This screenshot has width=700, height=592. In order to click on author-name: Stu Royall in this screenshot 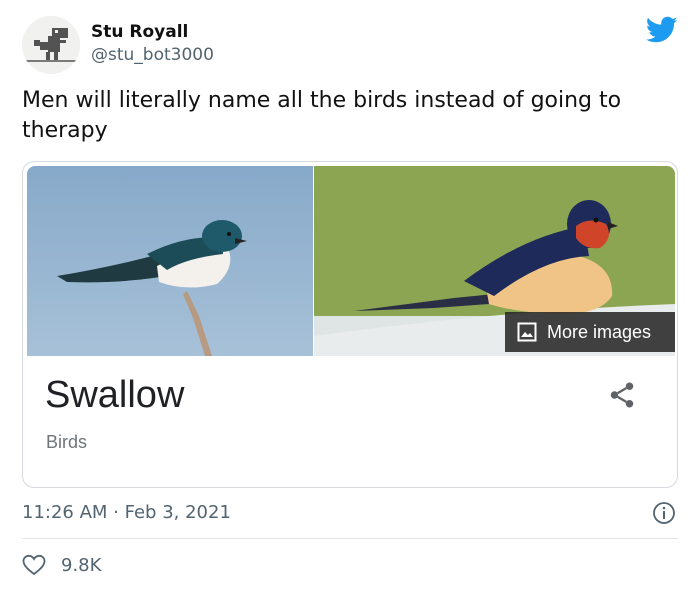, I will do `click(139, 32)`.